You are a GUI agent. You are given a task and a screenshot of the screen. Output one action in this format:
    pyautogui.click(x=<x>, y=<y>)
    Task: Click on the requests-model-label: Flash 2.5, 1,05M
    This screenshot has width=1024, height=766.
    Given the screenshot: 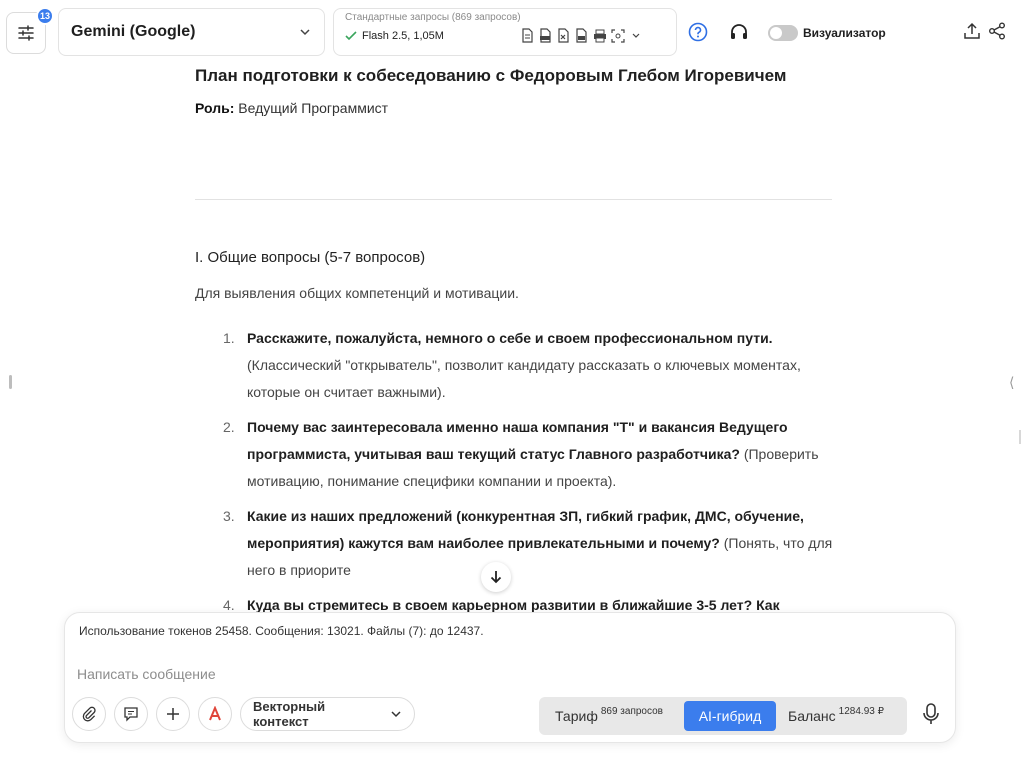 What is the action you would take?
    pyautogui.click(x=403, y=36)
    